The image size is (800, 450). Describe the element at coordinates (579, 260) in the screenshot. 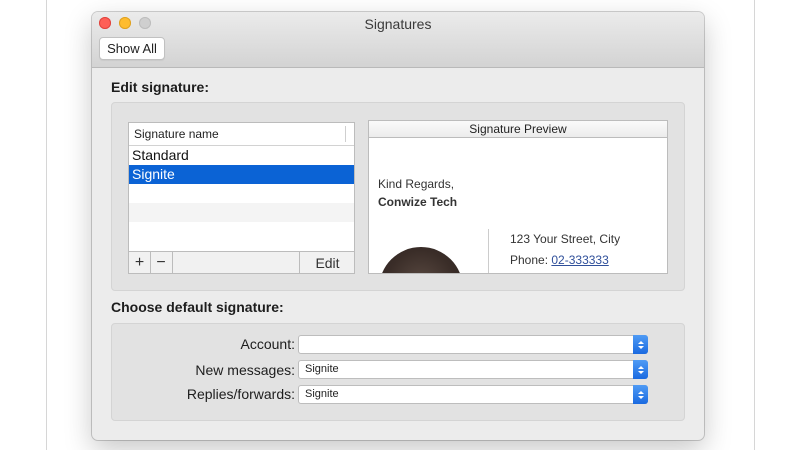

I see `preview-phone-link: 02-333333` at that location.